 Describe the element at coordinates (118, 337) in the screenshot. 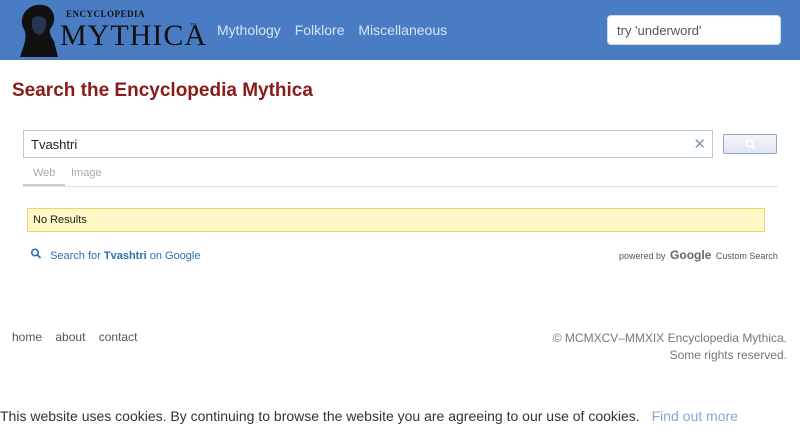

I see `footer-link-contact: contact` at that location.